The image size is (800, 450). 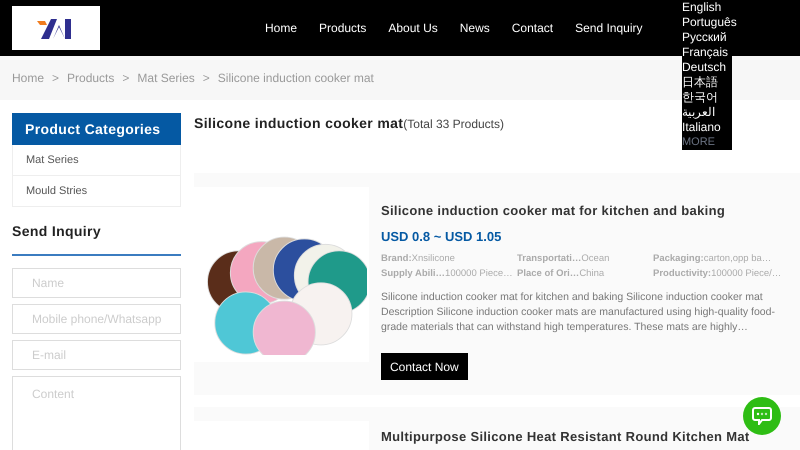 I want to click on inquiry-heading: Send Inquiry, so click(x=96, y=238).